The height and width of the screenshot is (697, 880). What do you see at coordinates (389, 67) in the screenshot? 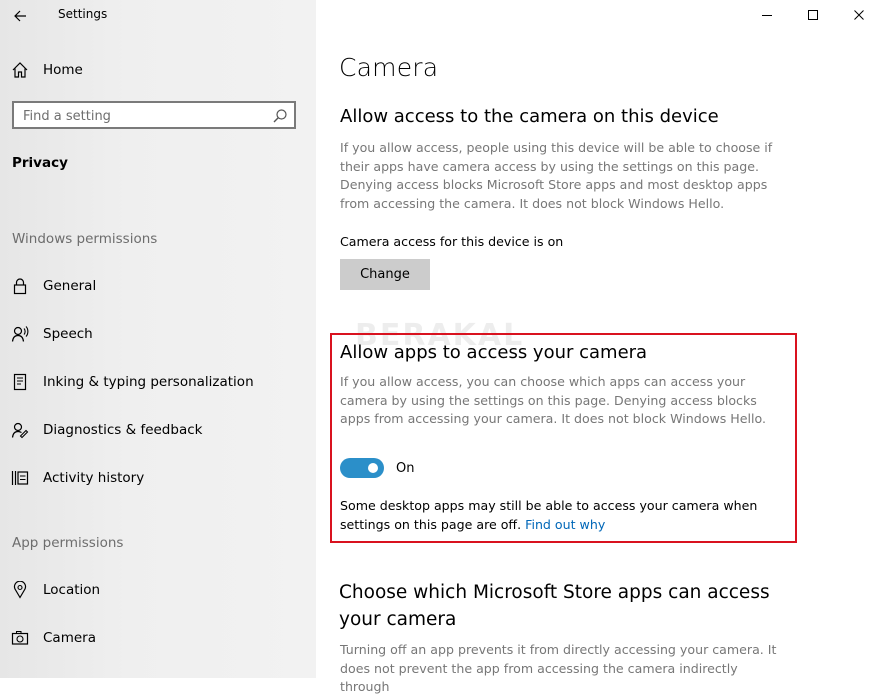
I see `page-title: Camera` at bounding box center [389, 67].